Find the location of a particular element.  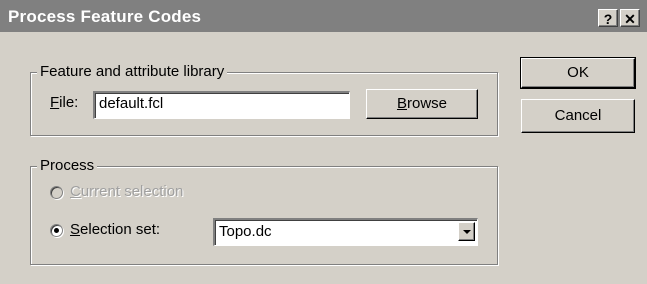

browse-button: Browse is located at coordinates (422, 104).